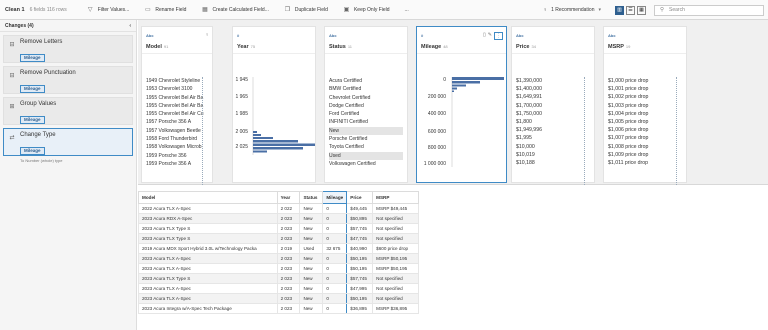 The height and width of the screenshot is (330, 768). What do you see at coordinates (645, 89) in the screenshot?
I see `value-item: $1,001 price drop` at bounding box center [645, 89].